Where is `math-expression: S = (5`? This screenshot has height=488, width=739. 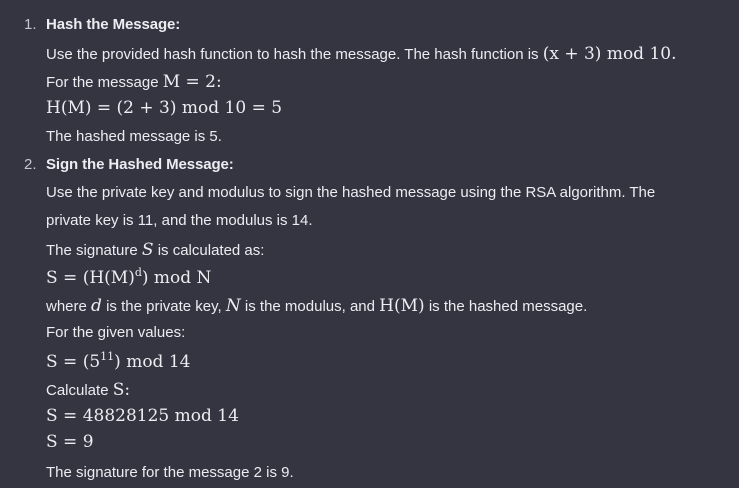
math-expression: S = (5 is located at coordinates (73, 362).